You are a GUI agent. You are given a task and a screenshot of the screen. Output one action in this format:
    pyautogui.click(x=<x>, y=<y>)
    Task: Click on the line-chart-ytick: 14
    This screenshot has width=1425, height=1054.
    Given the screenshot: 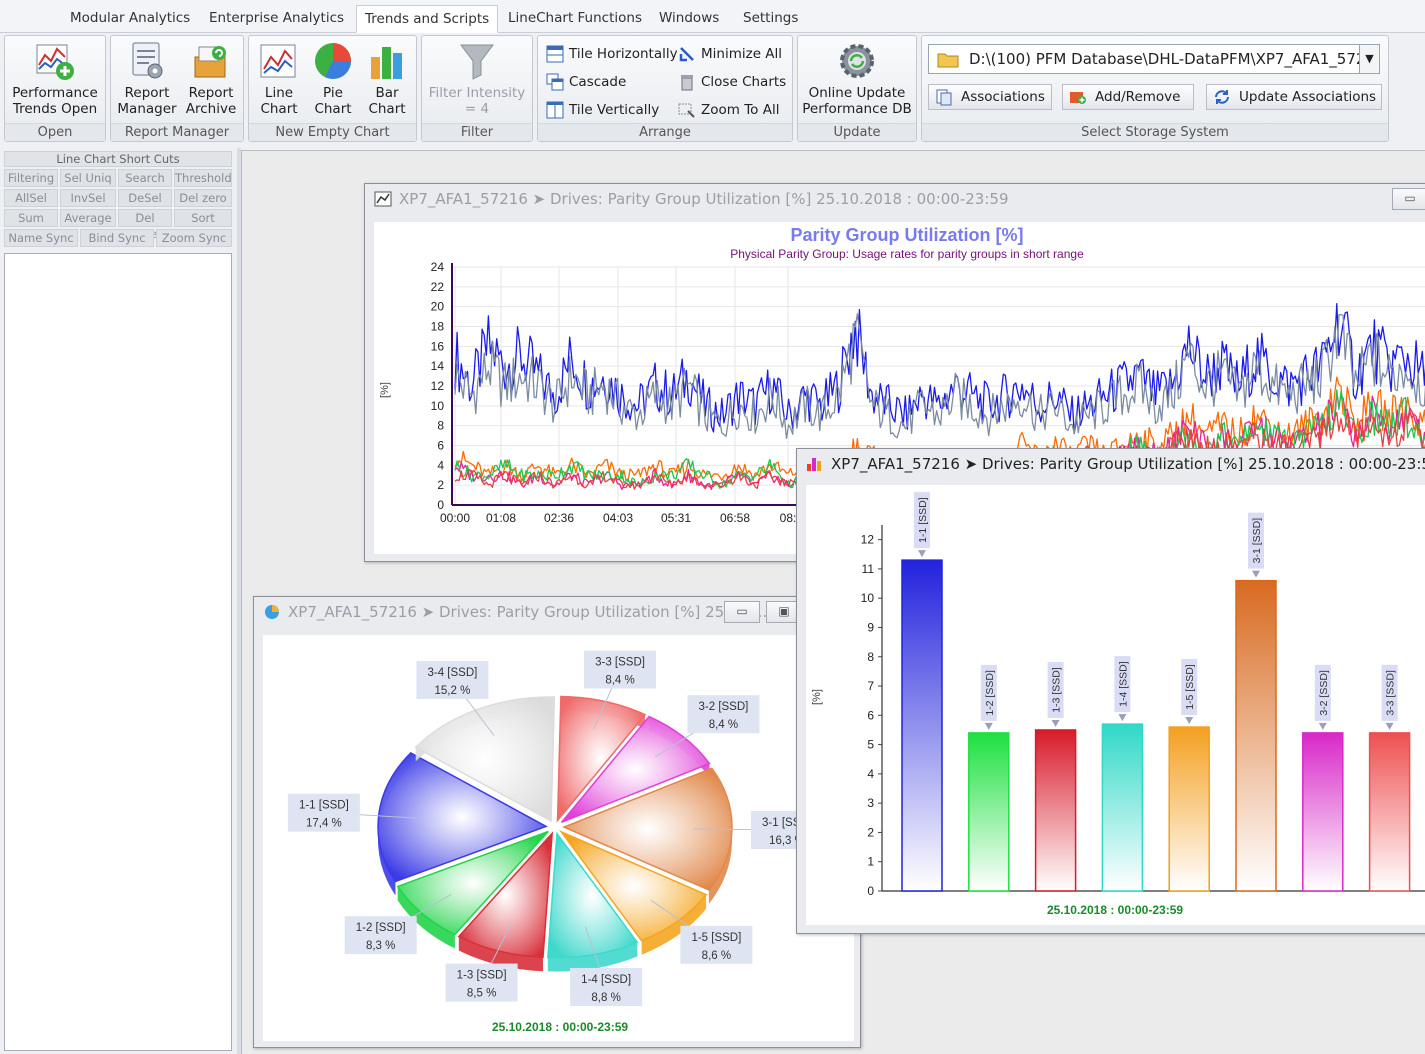 What is the action you would take?
    pyautogui.click(x=438, y=366)
    